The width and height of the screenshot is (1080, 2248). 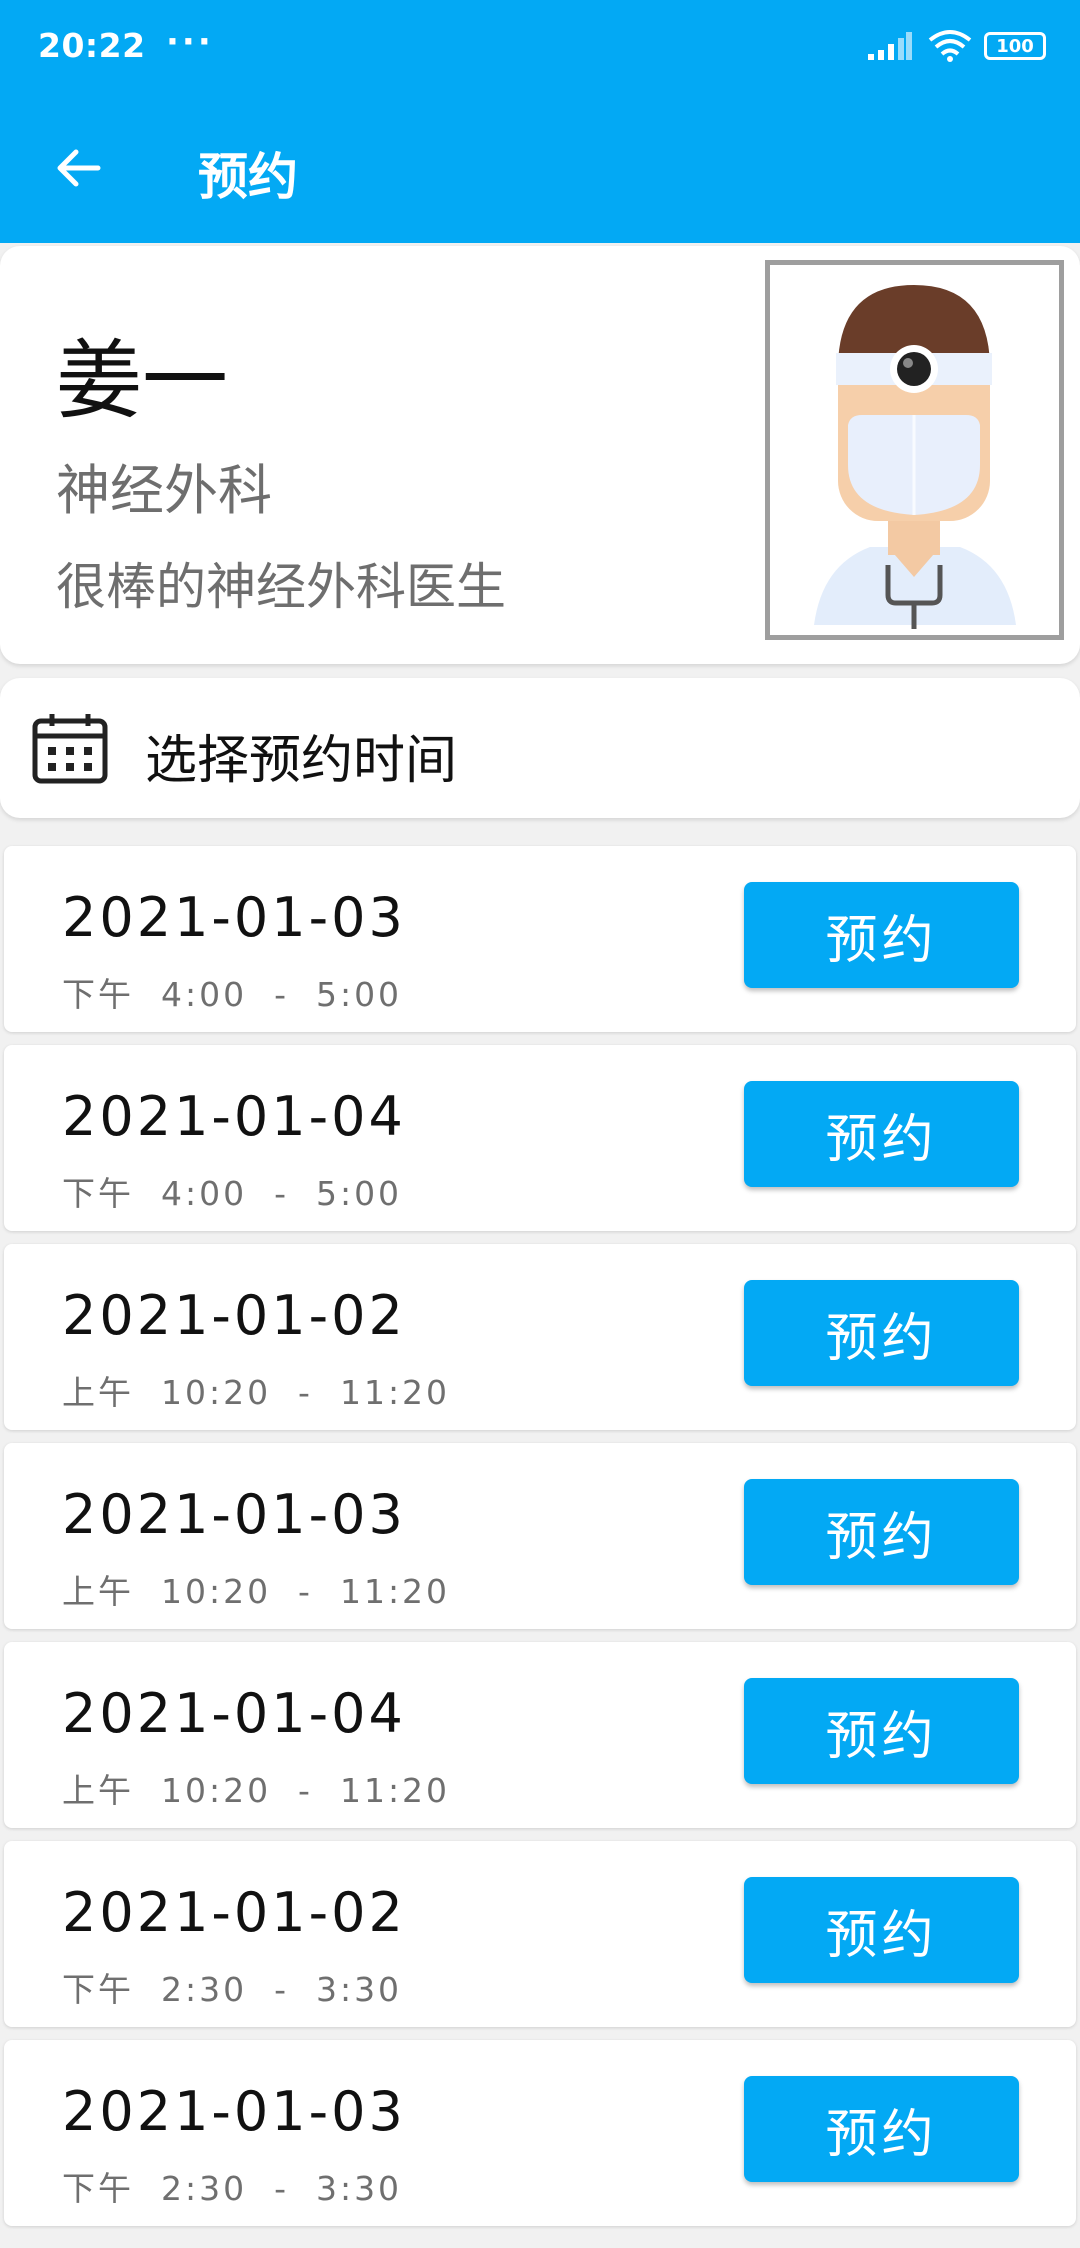 I want to click on status-bar: 20:22 ··· 100, so click(x=540, y=45).